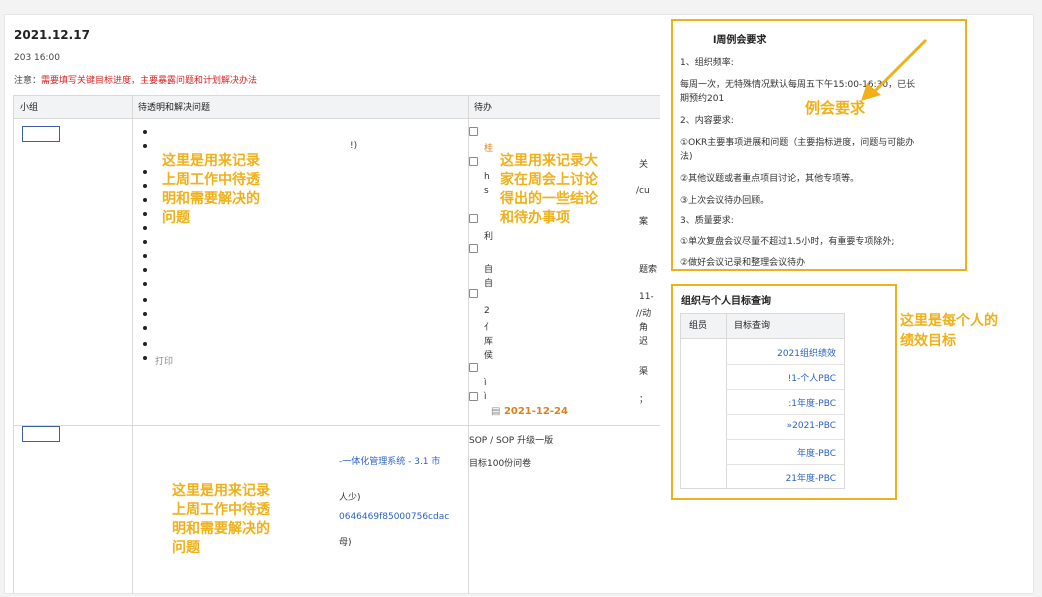 The width and height of the screenshot is (1042, 597). What do you see at coordinates (500, 464) in the screenshot?
I see `todo-item: 目标100份问卷` at bounding box center [500, 464].